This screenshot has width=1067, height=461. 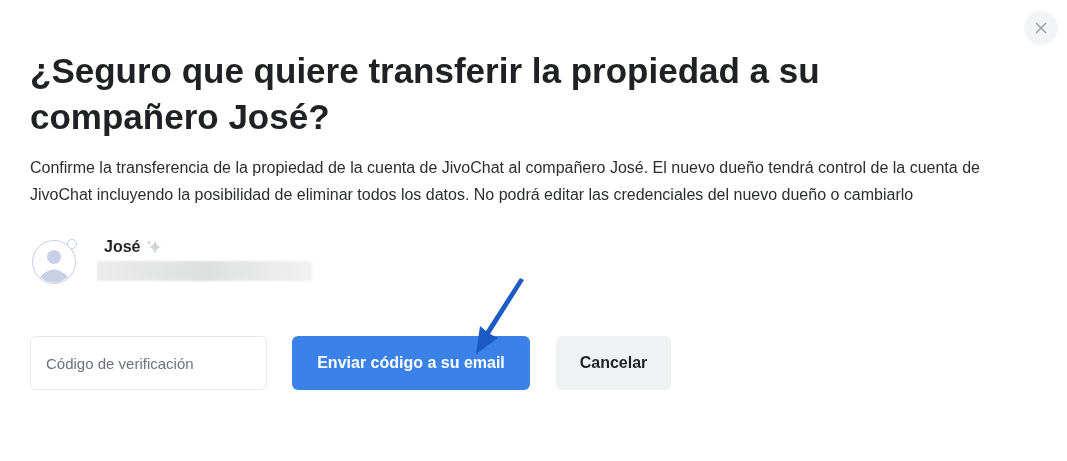 I want to click on cancel-button: Cancelar, so click(x=613, y=363).